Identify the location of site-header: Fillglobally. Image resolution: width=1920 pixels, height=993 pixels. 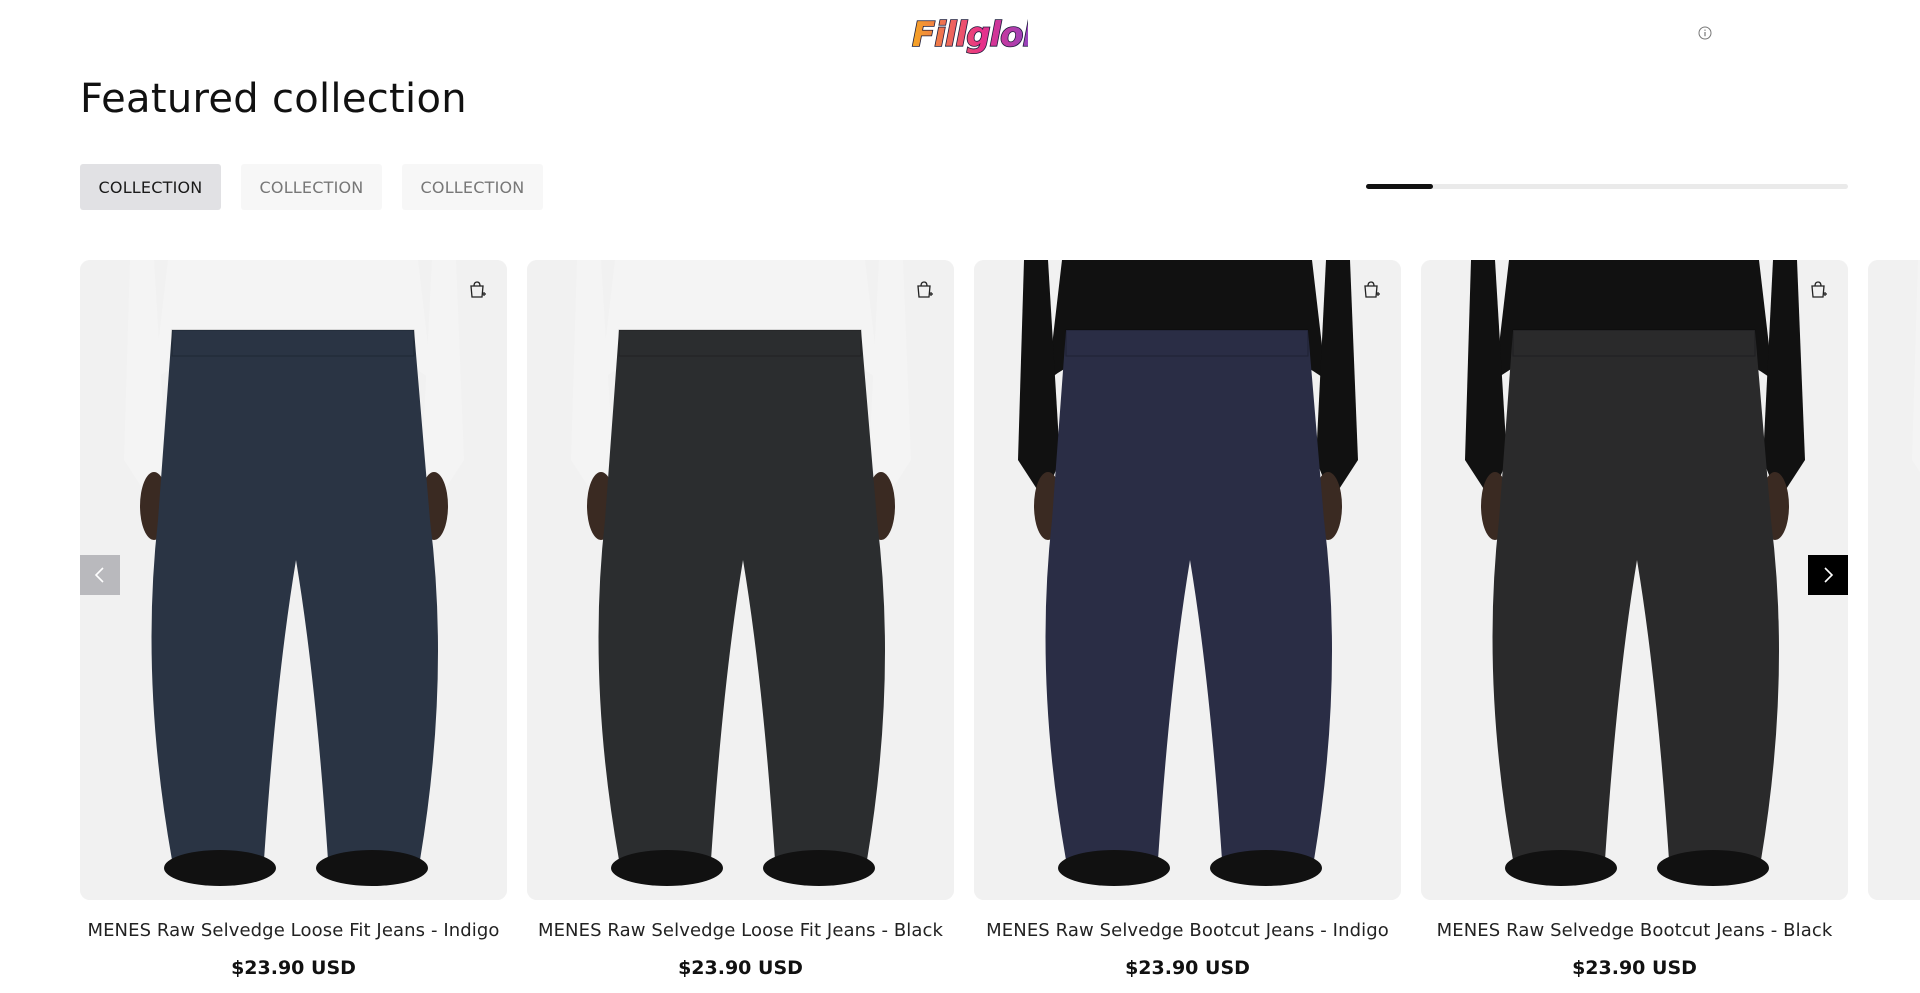
(960, 35).